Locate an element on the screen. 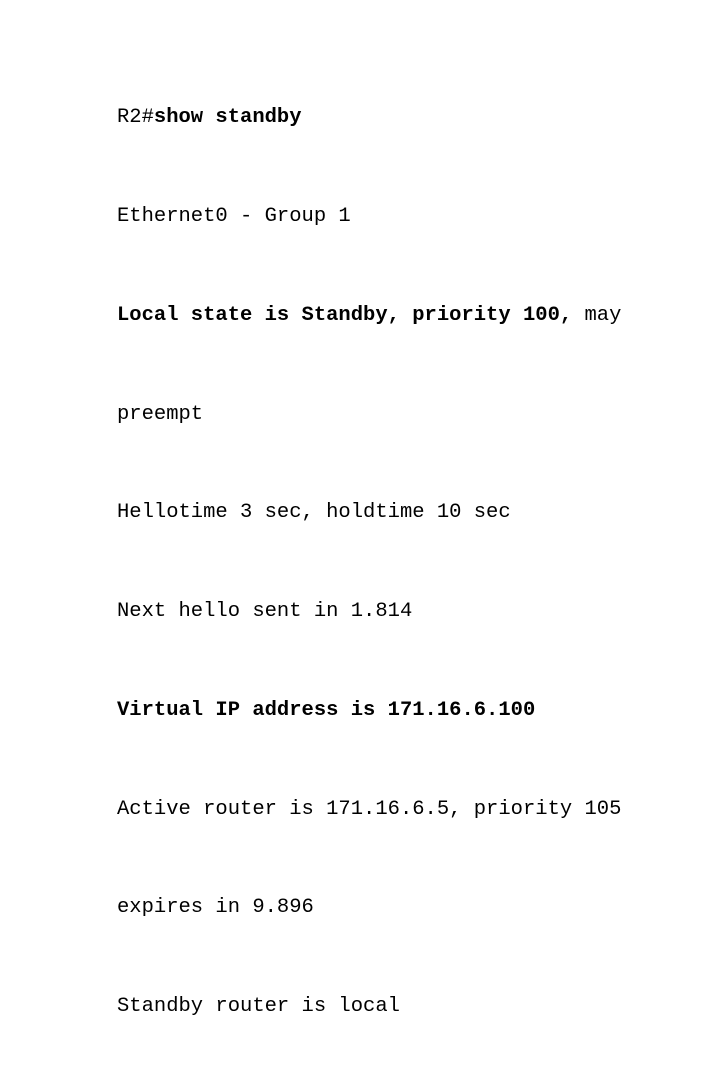 The image size is (720, 1080). virtual-ip-text: Virtual IP address is 171.16.6.100 is located at coordinates (326, 710).